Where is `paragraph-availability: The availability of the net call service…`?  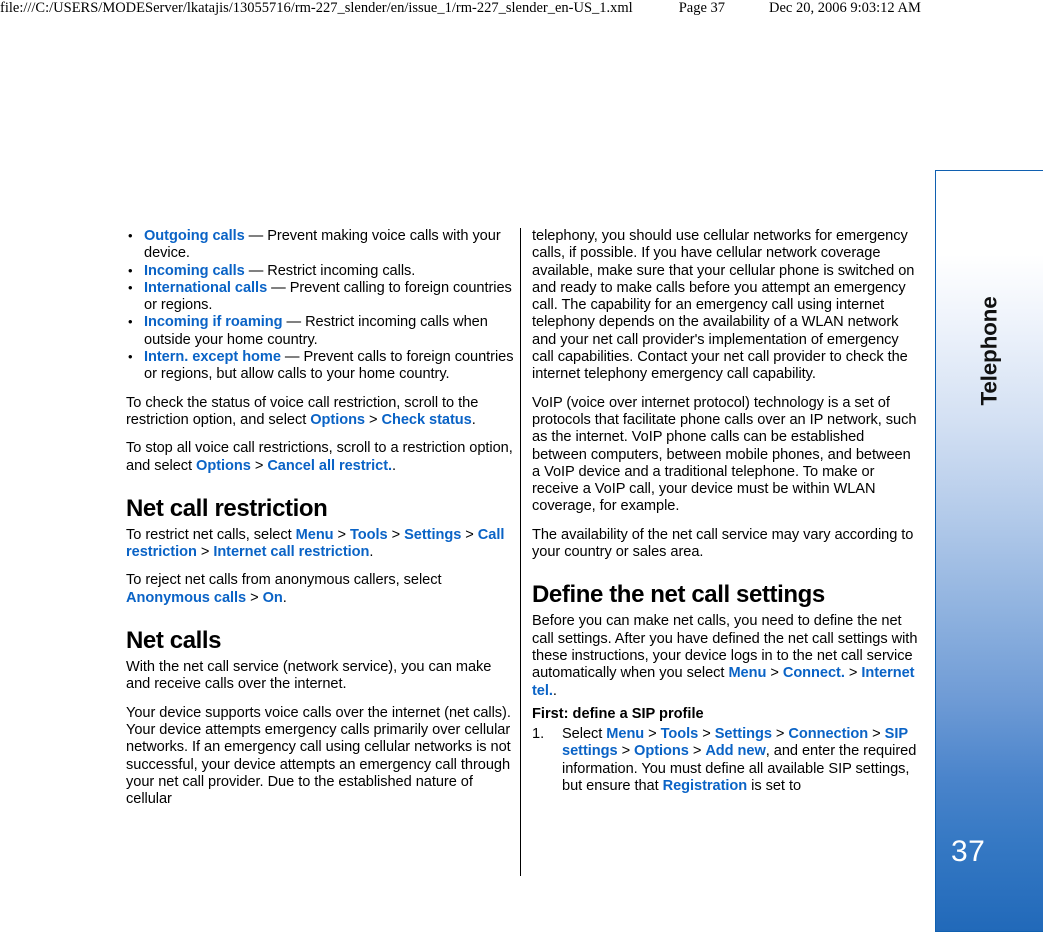
paragraph-availability: The availability of the net call service… is located at coordinates (723, 543).